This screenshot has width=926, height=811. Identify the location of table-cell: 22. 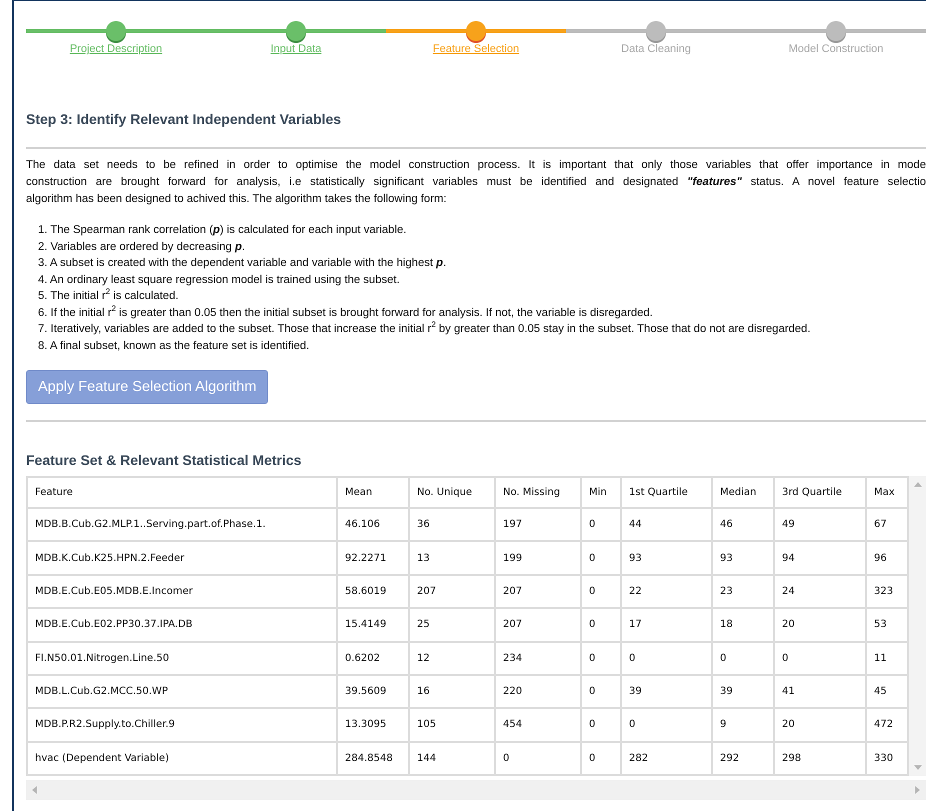
(666, 591).